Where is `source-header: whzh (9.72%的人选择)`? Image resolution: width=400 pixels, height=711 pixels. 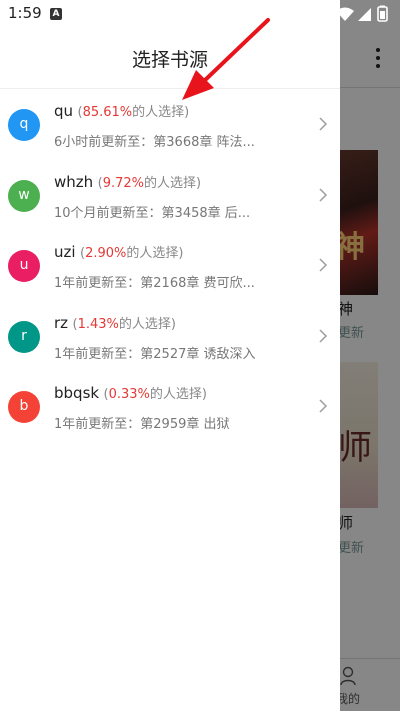
source-header: whzh (9.72%的人选择) is located at coordinates (127, 181).